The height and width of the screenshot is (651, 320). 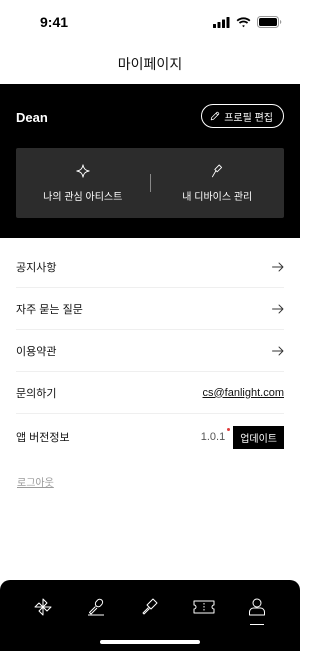 What do you see at coordinates (36, 351) in the screenshot?
I see `menu-item-label: 이용약관` at bounding box center [36, 351].